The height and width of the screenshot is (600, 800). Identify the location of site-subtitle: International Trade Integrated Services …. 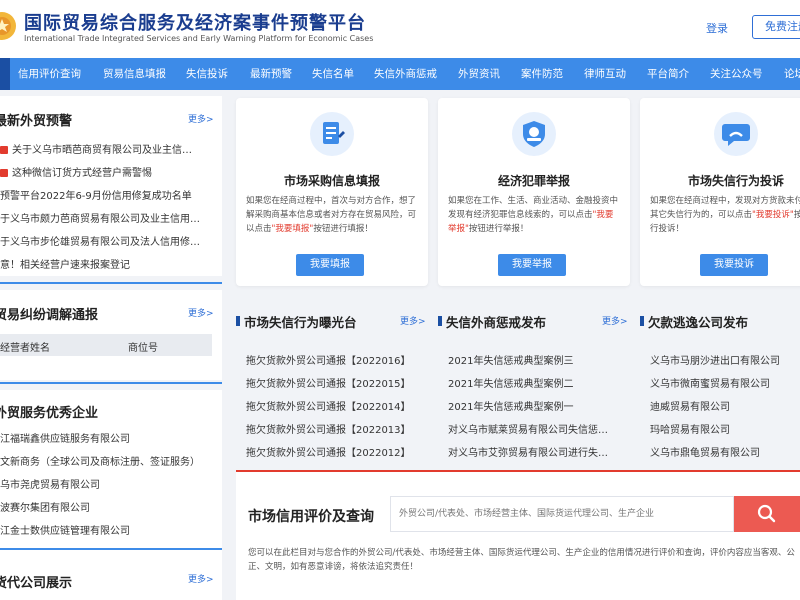
(199, 38).